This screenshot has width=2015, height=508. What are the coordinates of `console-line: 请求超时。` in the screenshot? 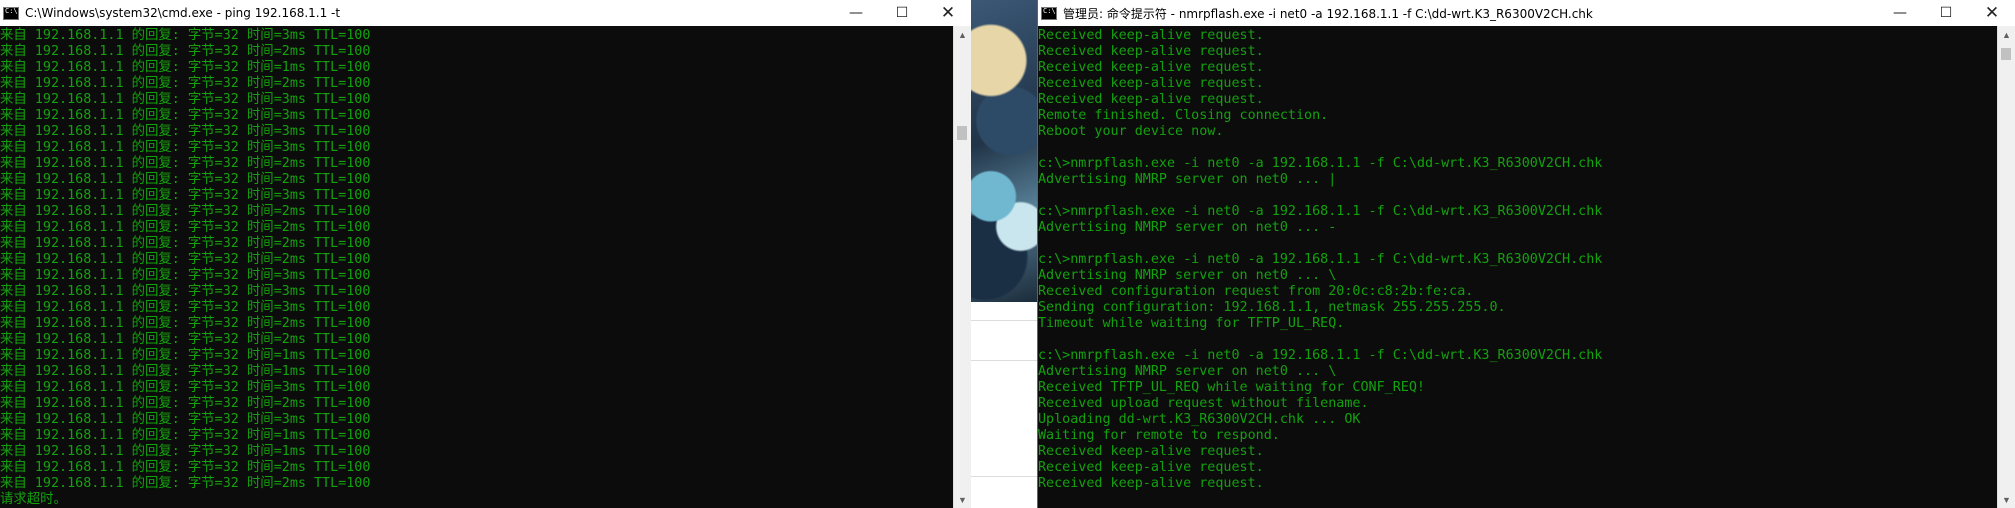 It's located at (33, 499).